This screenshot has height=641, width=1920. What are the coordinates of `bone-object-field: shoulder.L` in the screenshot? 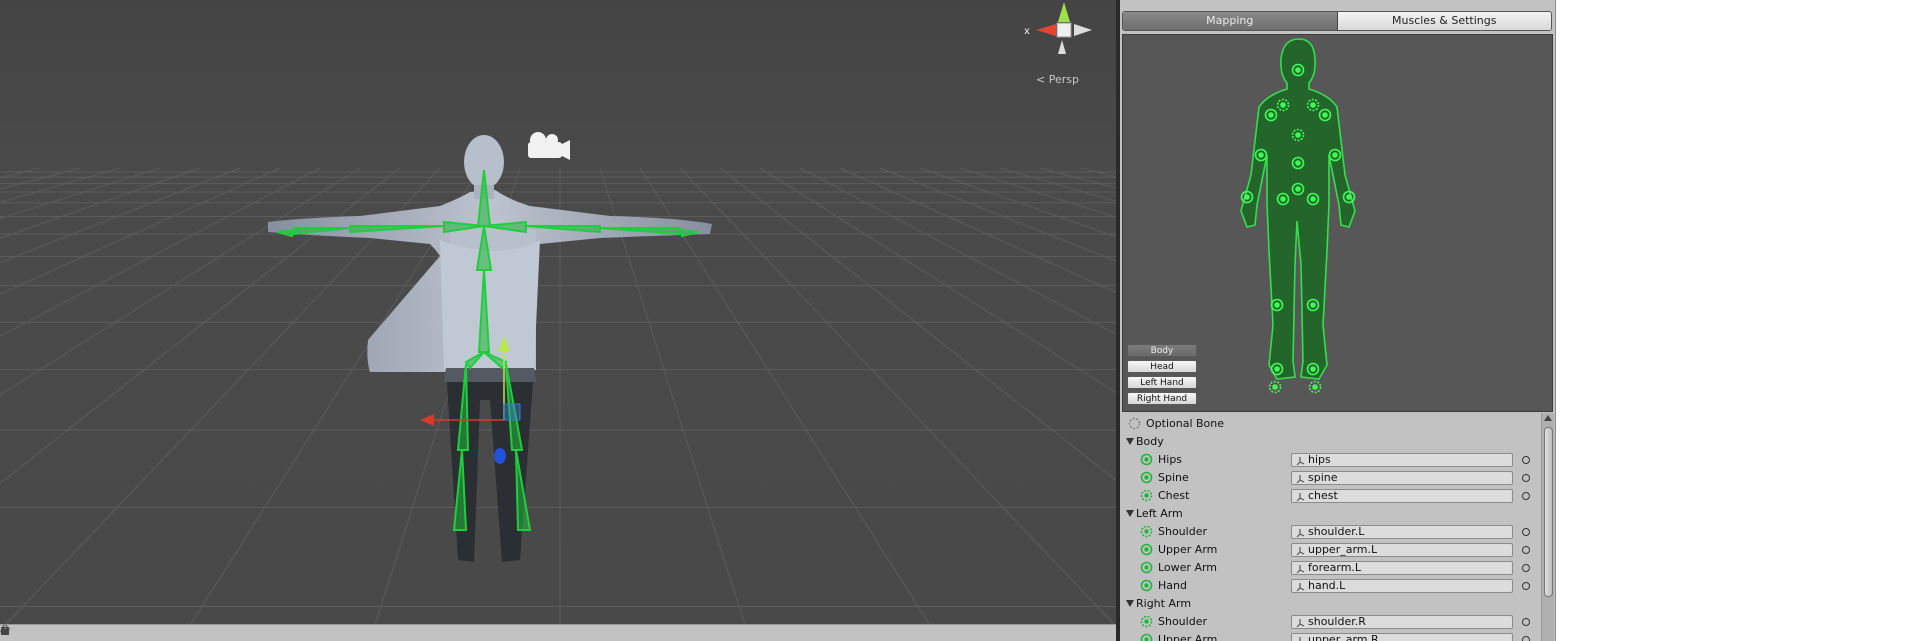 It's located at (1402, 532).